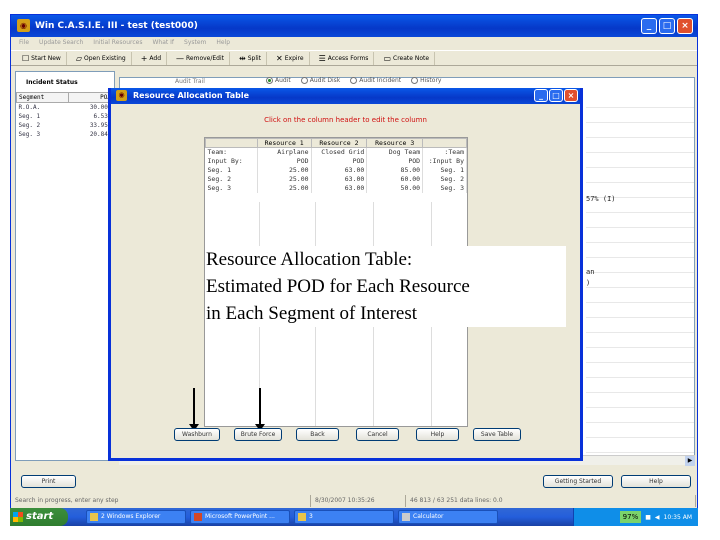 The width and height of the screenshot is (720, 540). What do you see at coordinates (284, 152) in the screenshot?
I see `table-cell: Airplane` at bounding box center [284, 152].